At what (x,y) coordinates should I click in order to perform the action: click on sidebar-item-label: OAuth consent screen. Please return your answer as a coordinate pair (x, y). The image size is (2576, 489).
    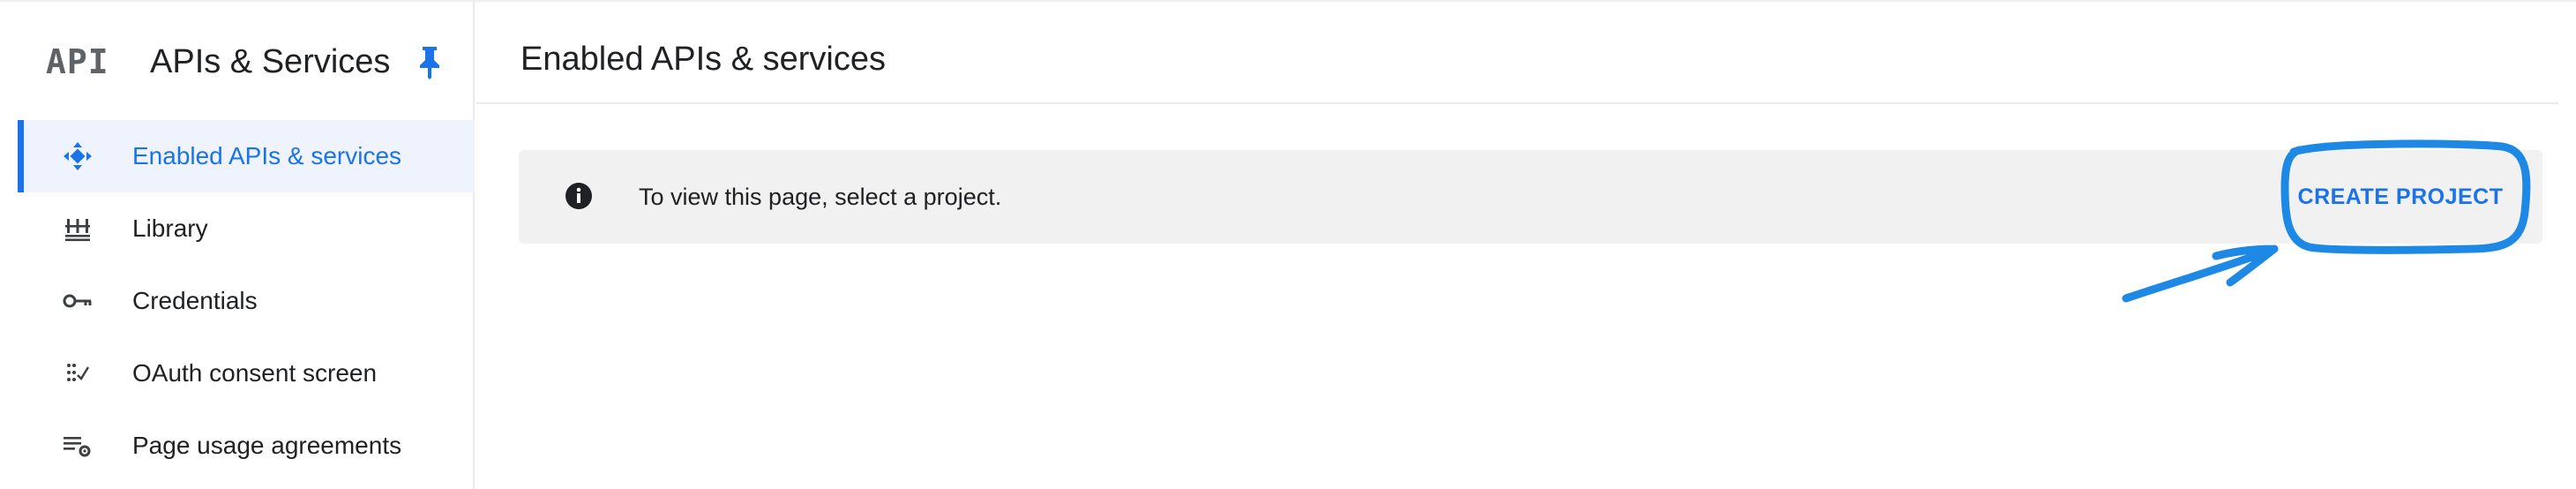
    Looking at the image, I should click on (255, 373).